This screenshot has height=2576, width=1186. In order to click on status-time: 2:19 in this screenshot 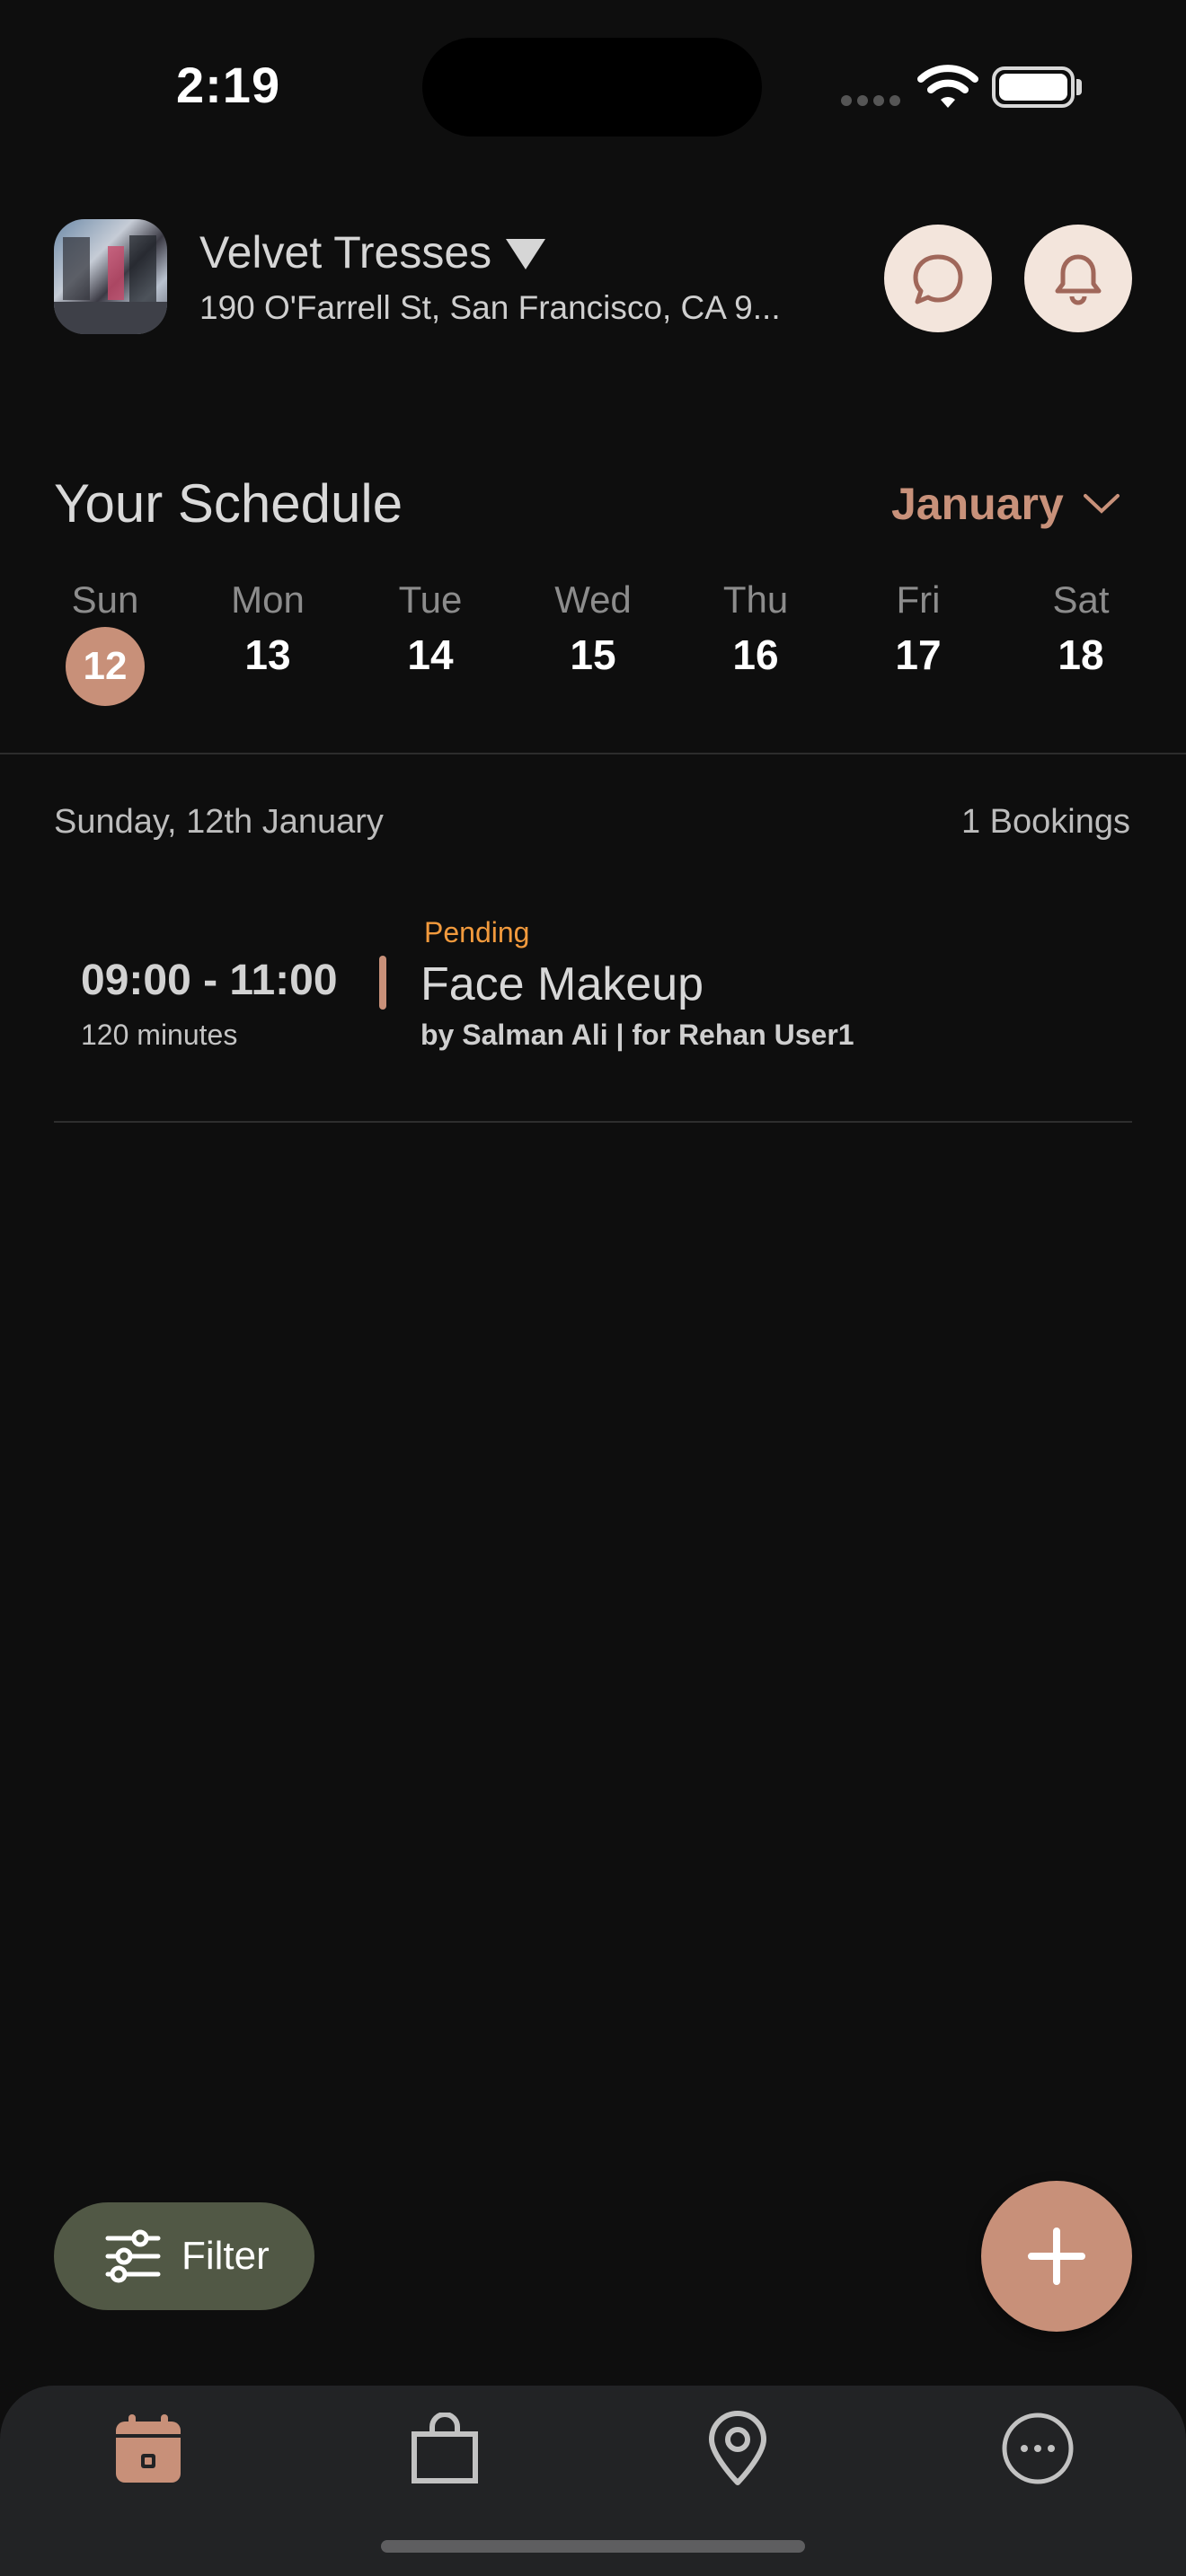, I will do `click(228, 85)`.